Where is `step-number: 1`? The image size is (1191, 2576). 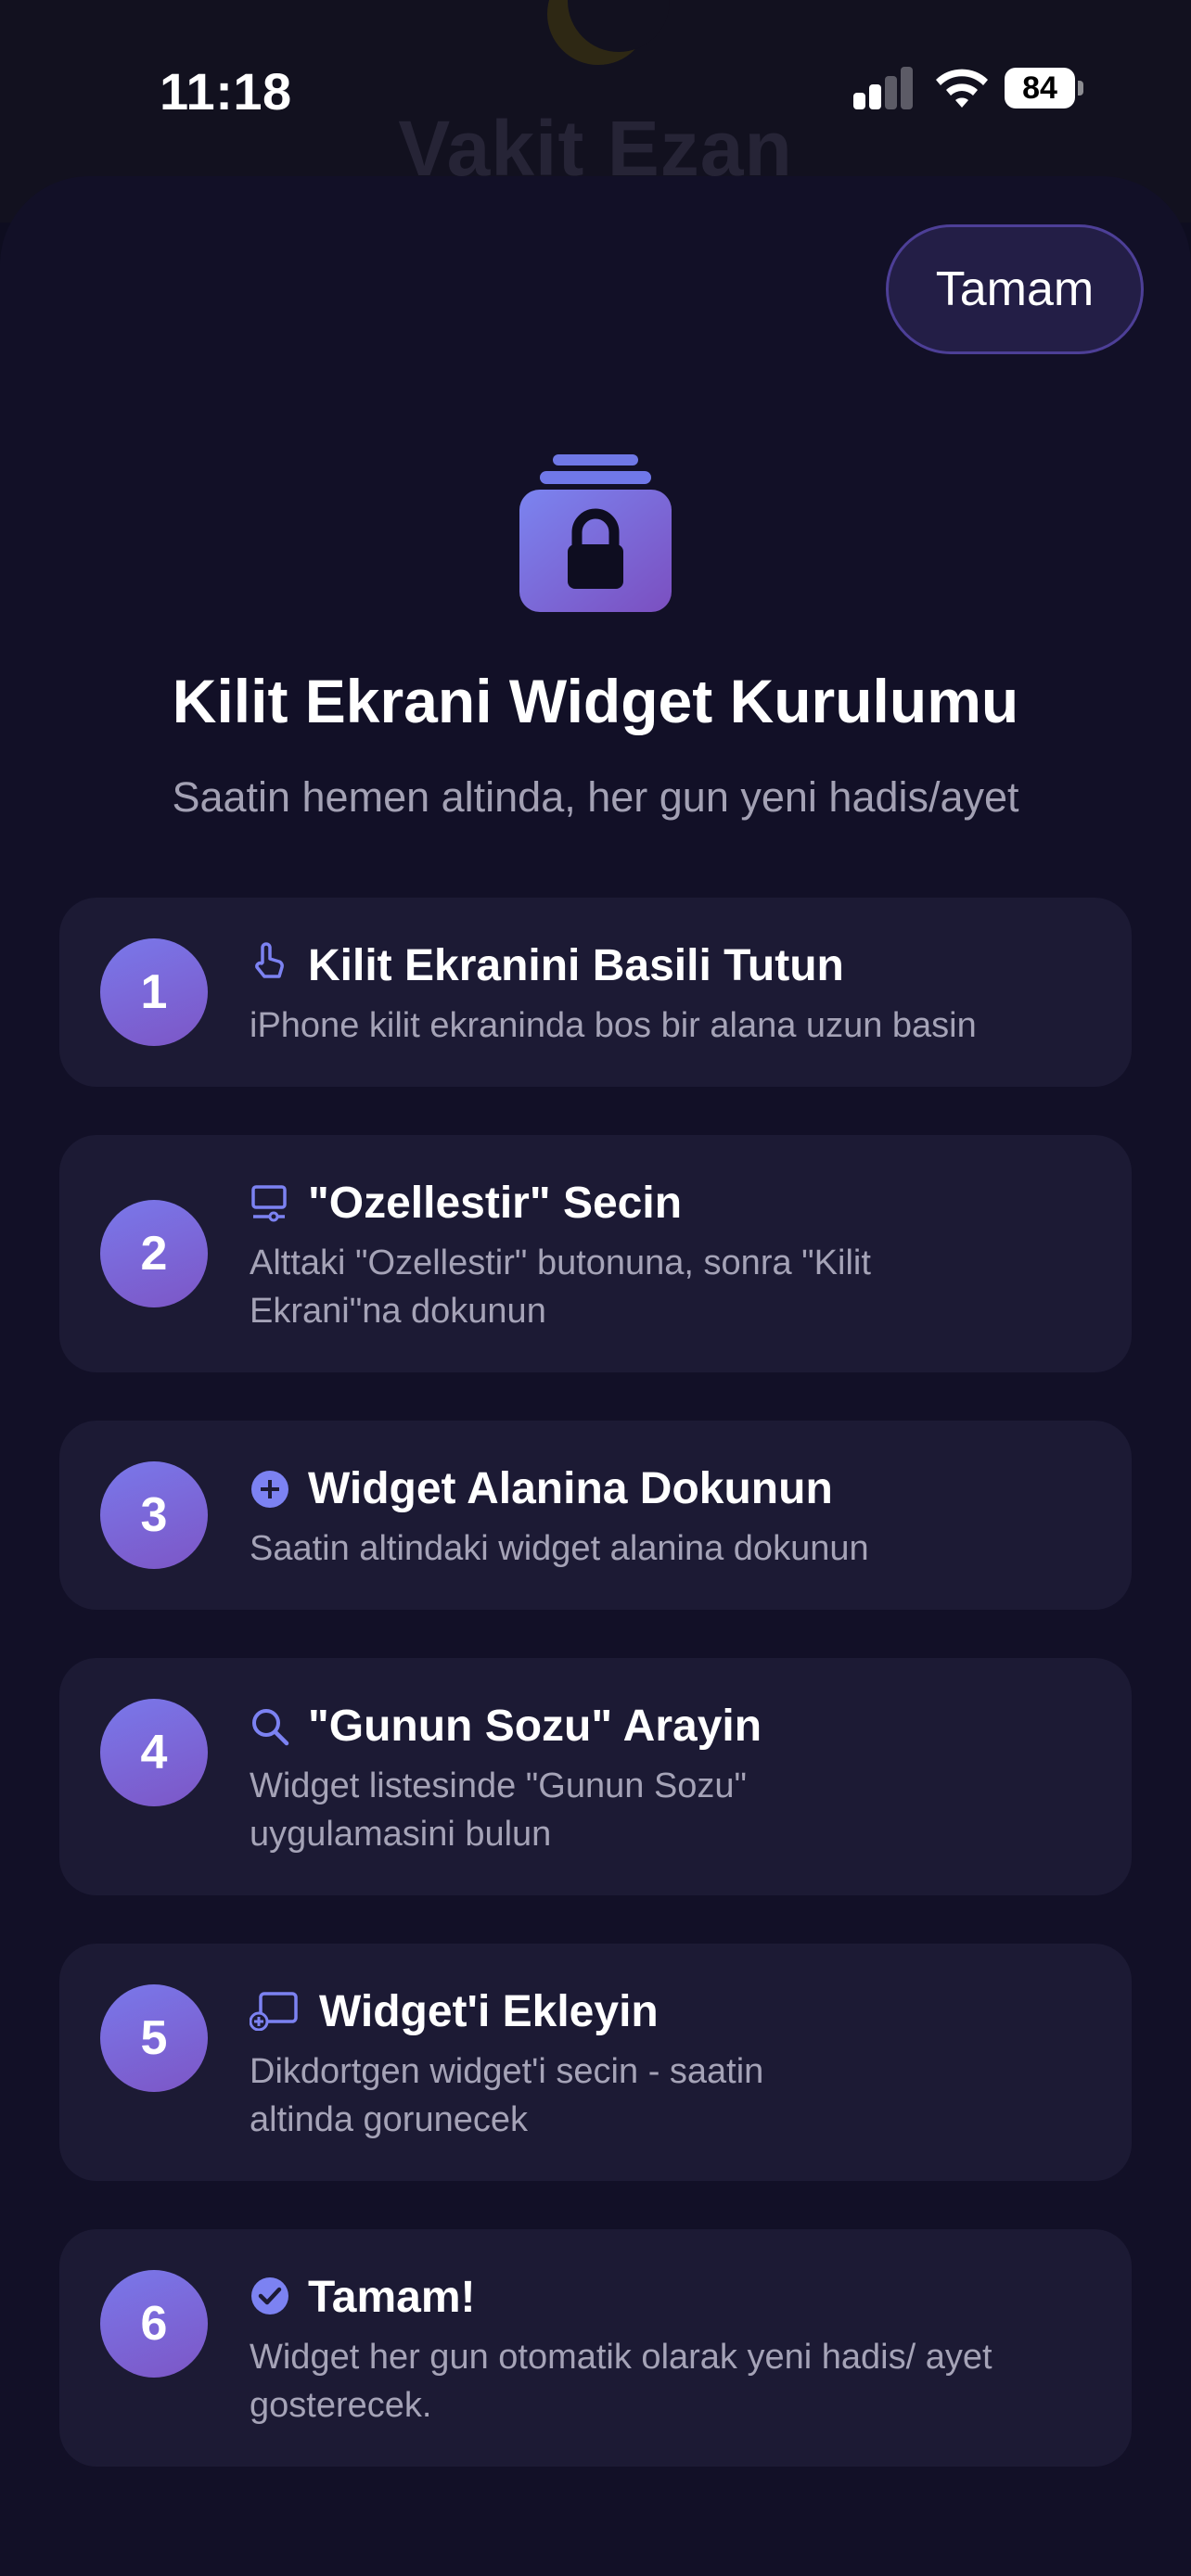
step-number: 1 is located at coordinates (154, 992).